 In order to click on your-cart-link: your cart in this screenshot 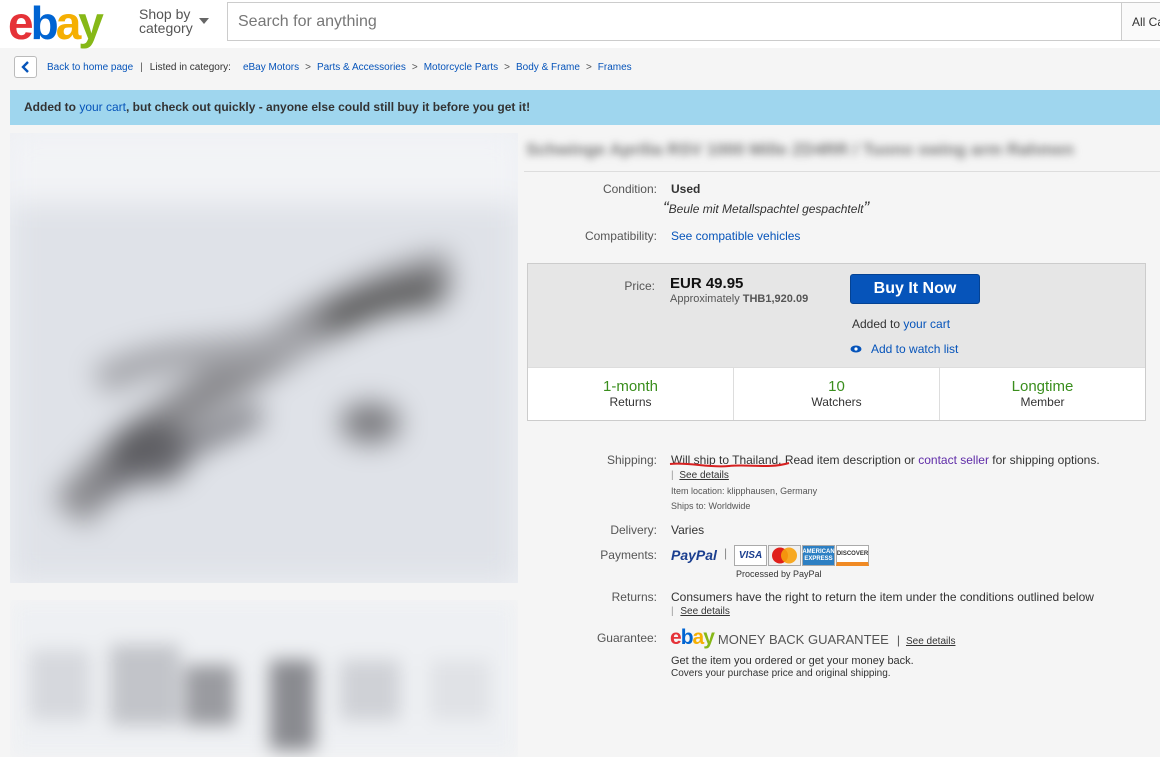, I will do `click(926, 324)`.